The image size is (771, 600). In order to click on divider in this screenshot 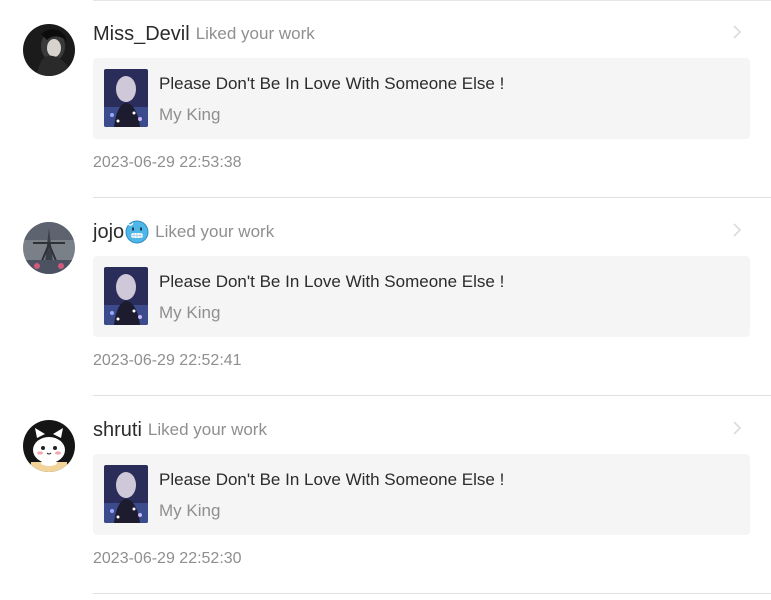, I will do `click(432, 593)`.